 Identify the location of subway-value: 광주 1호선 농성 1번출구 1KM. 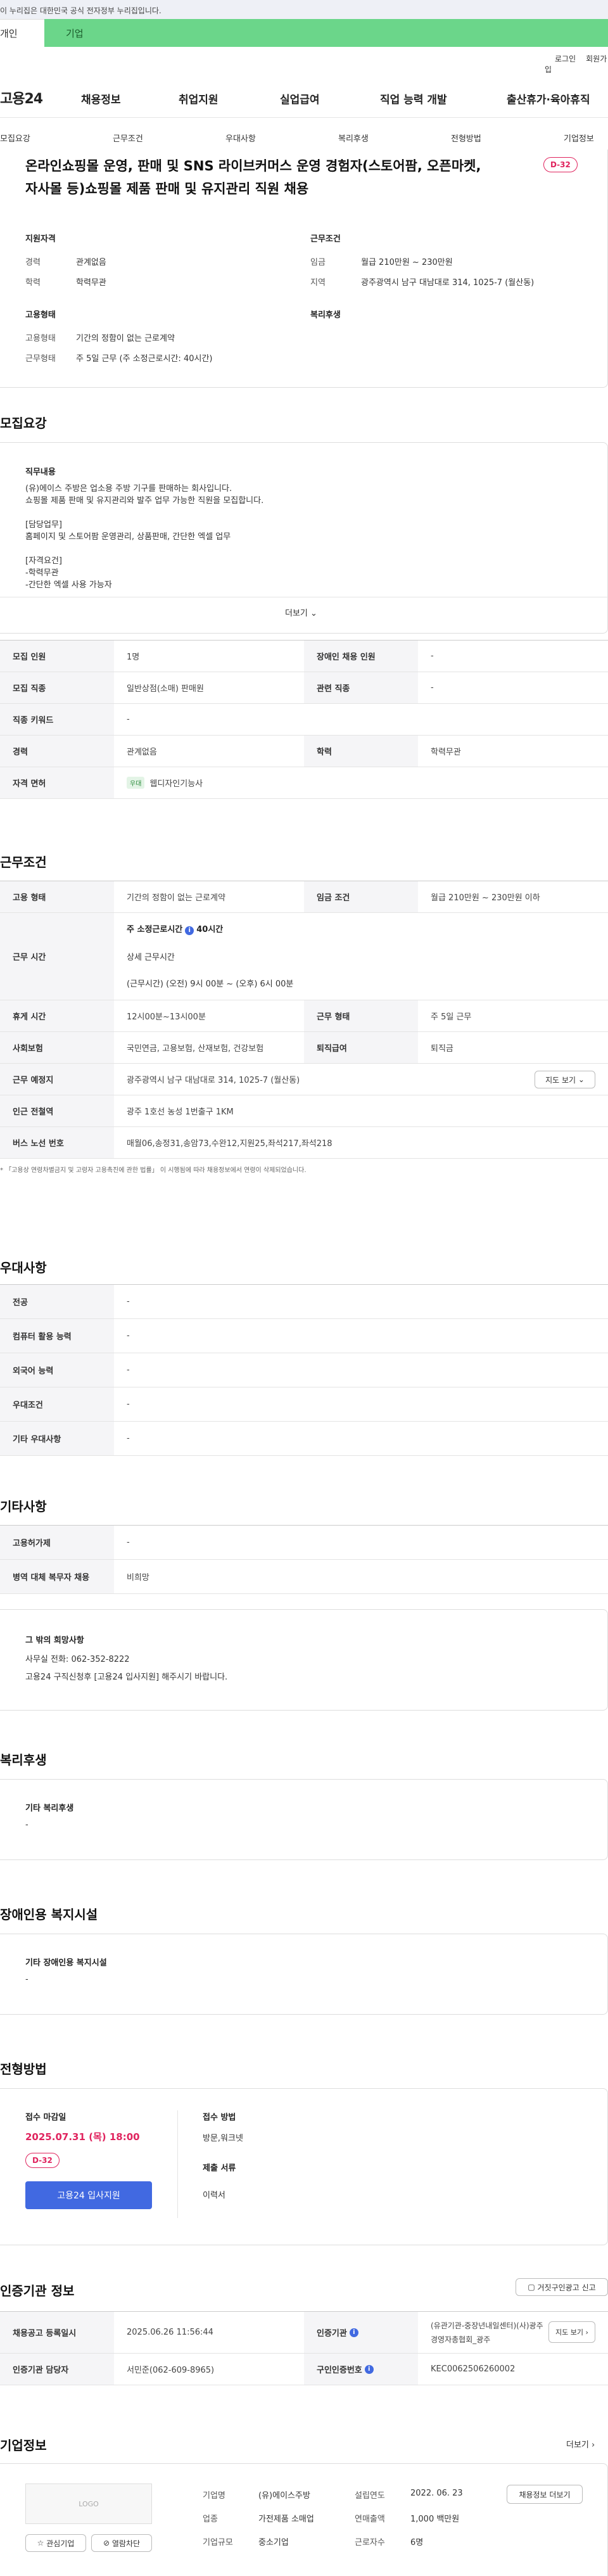
(180, 1112).